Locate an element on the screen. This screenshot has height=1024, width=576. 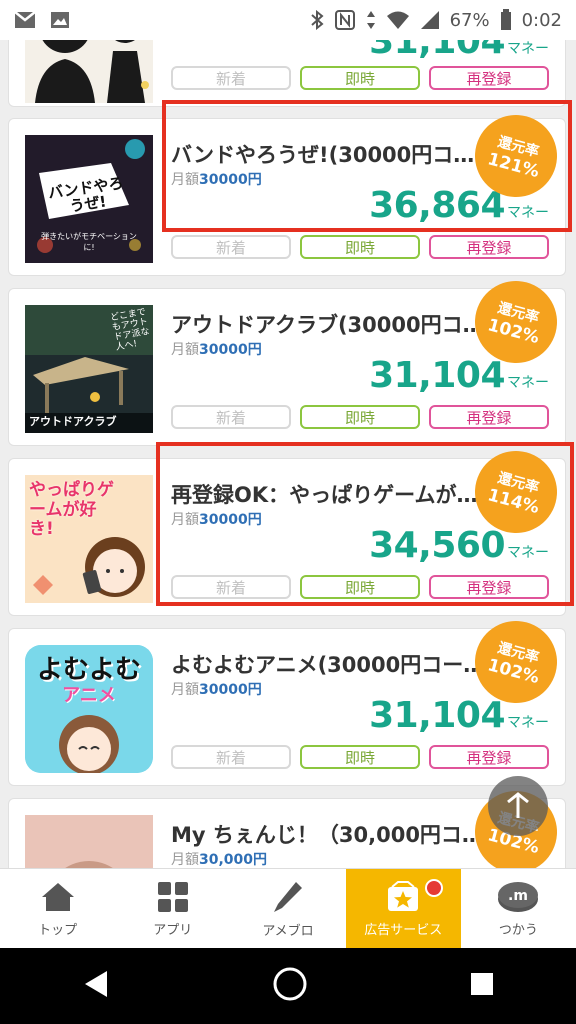
wifi-icon is located at coordinates (398, 20).